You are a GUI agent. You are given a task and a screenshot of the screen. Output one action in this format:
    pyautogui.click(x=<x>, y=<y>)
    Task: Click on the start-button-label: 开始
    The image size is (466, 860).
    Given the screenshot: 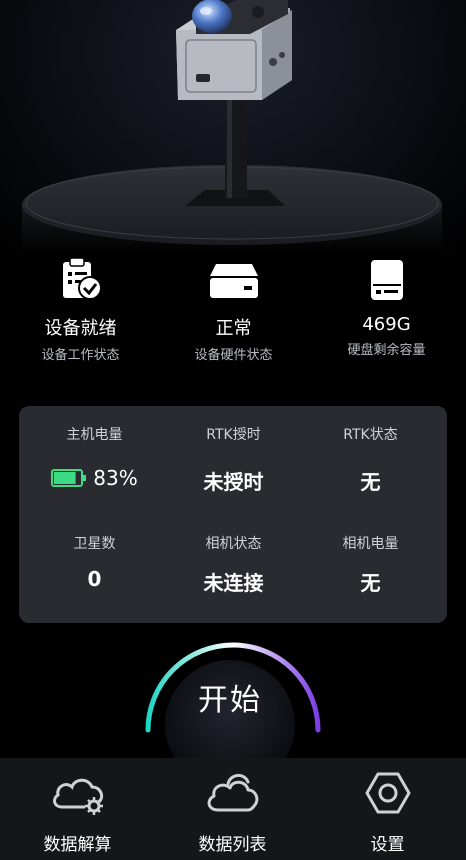 What is the action you would take?
    pyautogui.click(x=230, y=700)
    